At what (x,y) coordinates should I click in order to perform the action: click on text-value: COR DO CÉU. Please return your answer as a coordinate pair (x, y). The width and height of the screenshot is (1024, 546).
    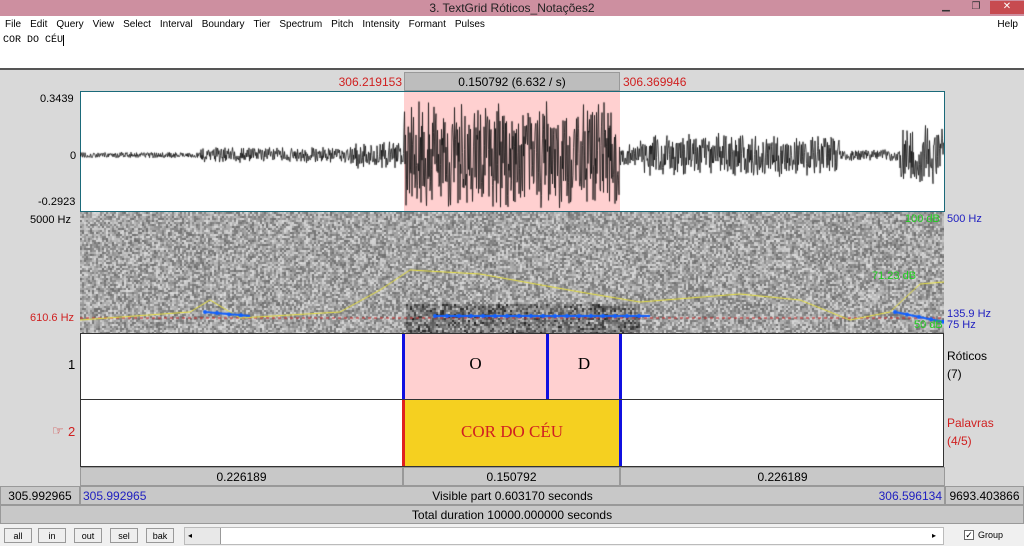
    Looking at the image, I should click on (33, 40).